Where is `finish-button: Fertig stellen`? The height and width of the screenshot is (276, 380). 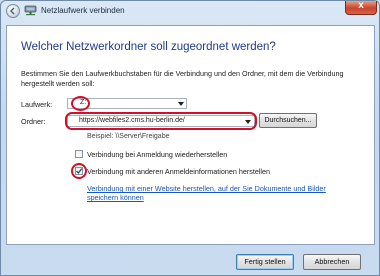 finish-button: Fertig stellen is located at coordinates (265, 262).